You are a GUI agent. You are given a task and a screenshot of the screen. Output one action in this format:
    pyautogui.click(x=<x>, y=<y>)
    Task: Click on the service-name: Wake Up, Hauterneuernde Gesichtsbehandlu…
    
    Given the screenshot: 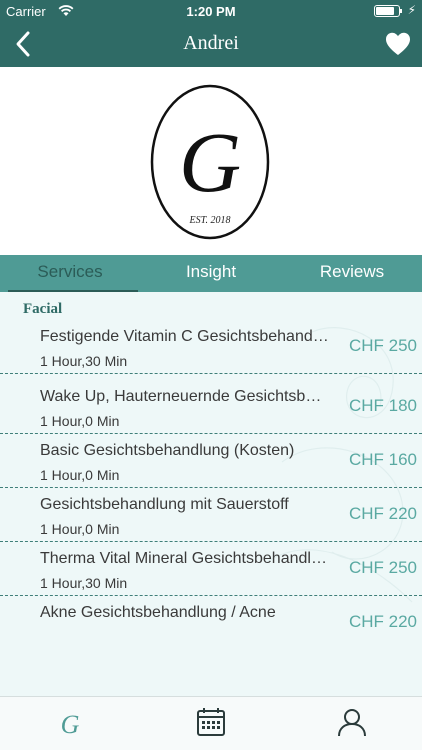 What is the action you would take?
    pyautogui.click(x=185, y=396)
    